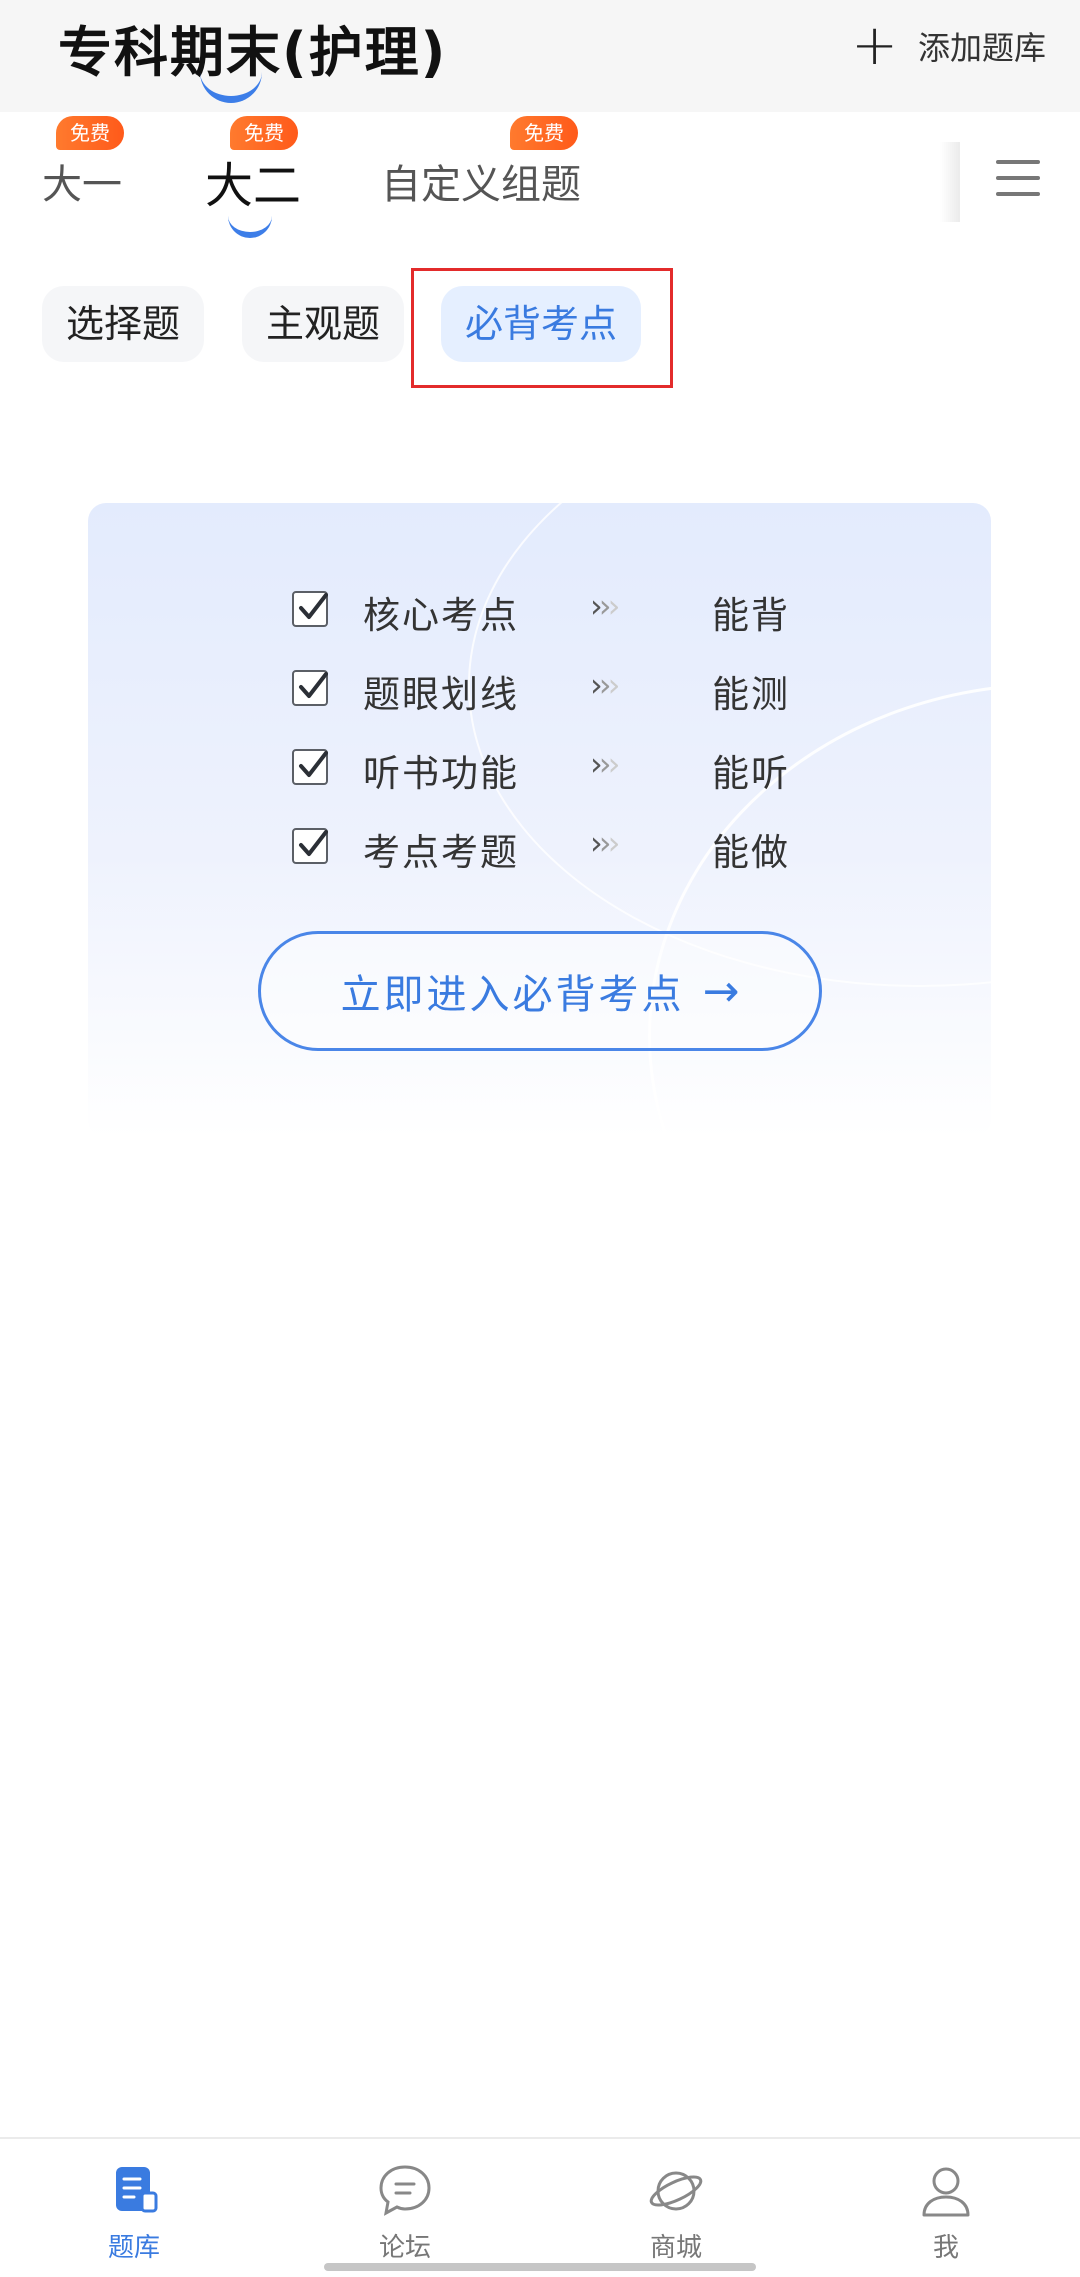 The width and height of the screenshot is (1080, 2277). I want to click on tab-year-two: 大二, so click(253, 181).